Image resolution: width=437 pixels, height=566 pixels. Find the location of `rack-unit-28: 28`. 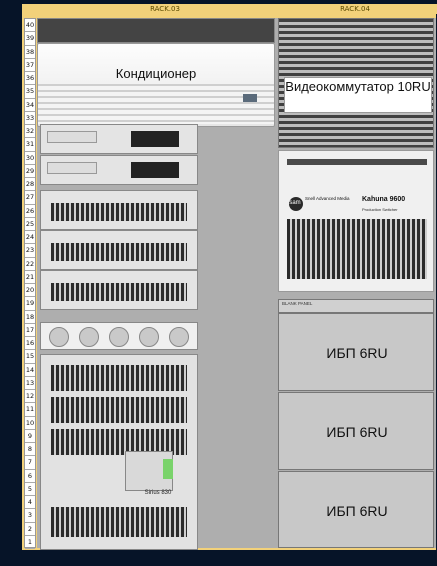

rack-unit-28: 28 is located at coordinates (30, 185).